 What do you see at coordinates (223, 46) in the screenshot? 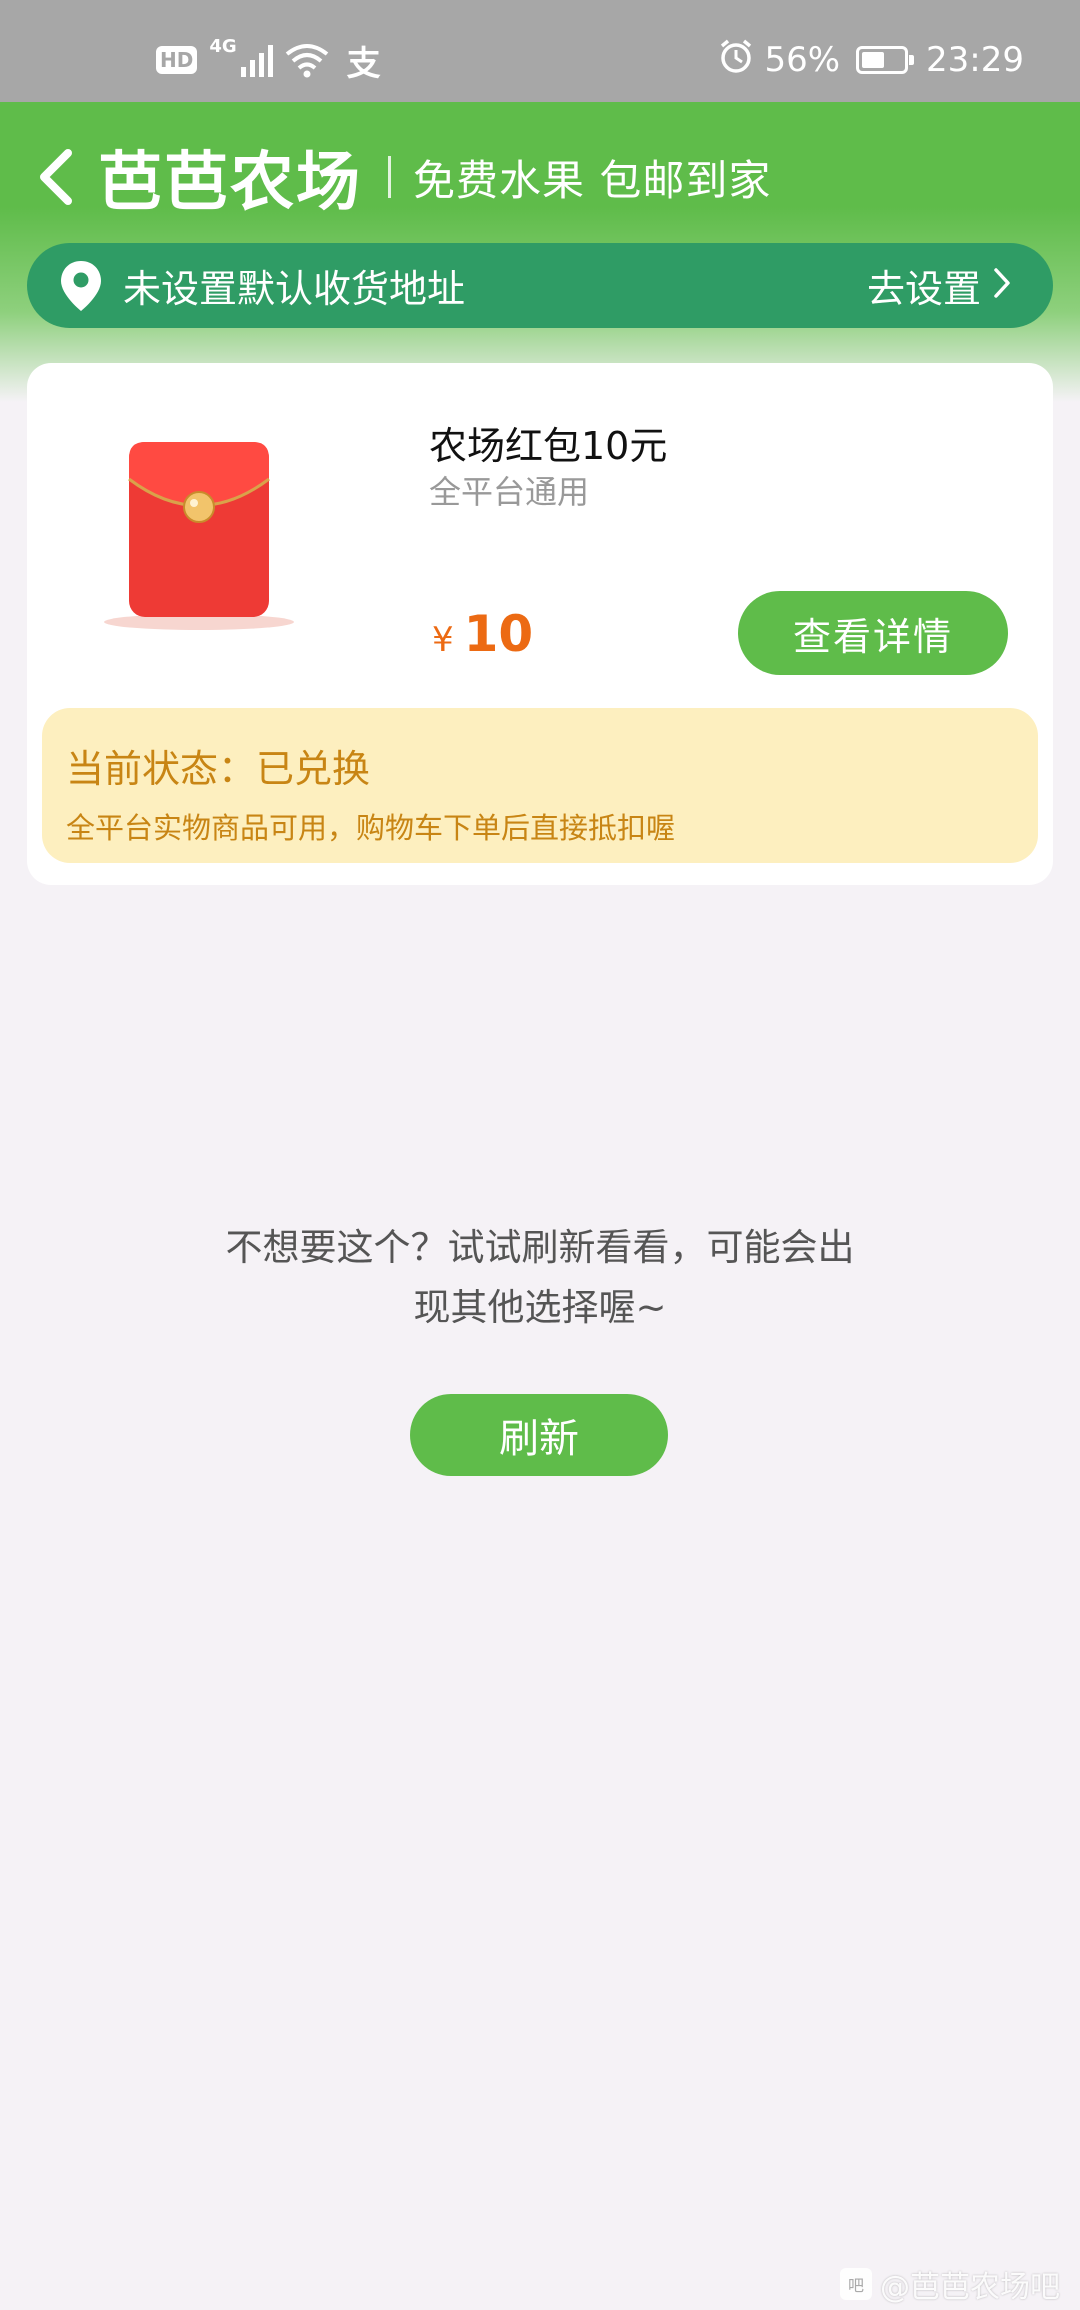
I see `network-type: 4G` at bounding box center [223, 46].